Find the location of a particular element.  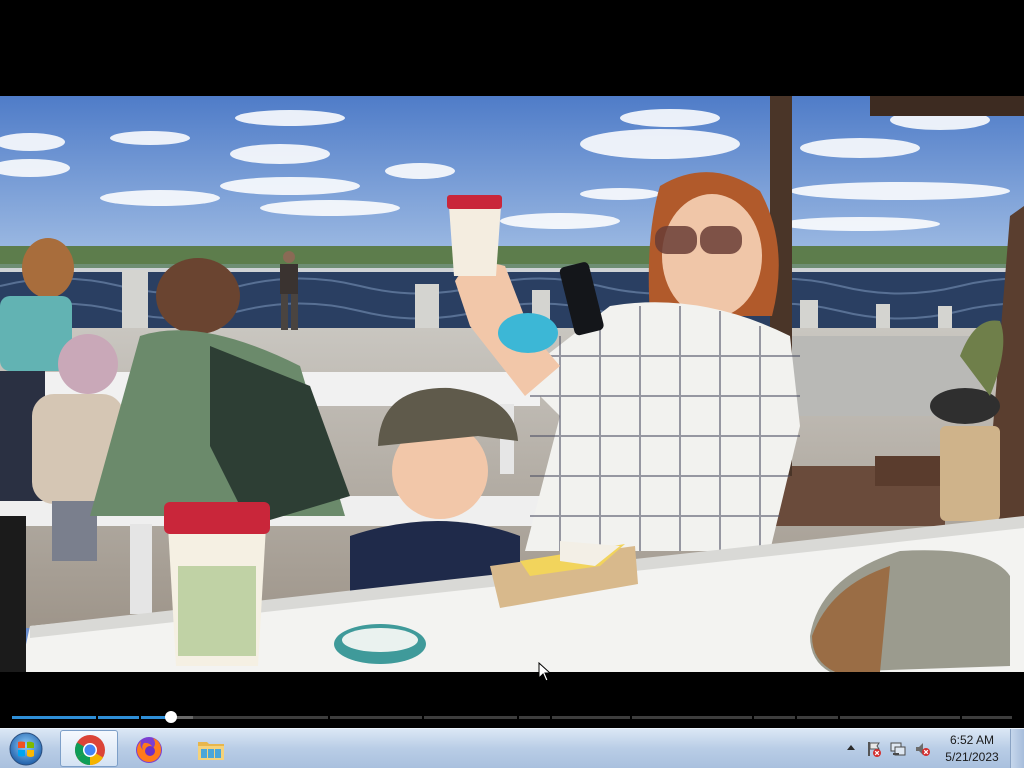

clock-time: 6:52 AM is located at coordinates (972, 740).